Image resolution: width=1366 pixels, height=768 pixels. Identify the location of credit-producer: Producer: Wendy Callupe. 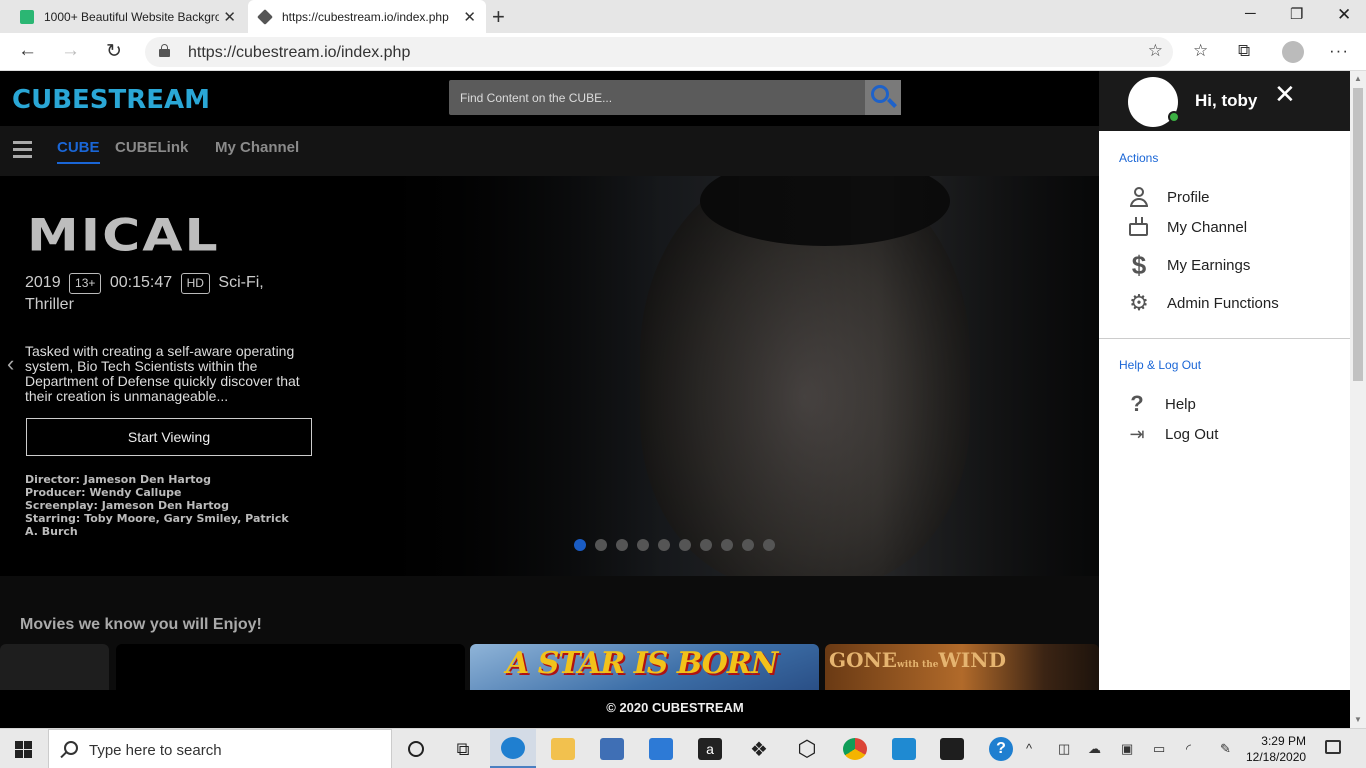
(103, 492).